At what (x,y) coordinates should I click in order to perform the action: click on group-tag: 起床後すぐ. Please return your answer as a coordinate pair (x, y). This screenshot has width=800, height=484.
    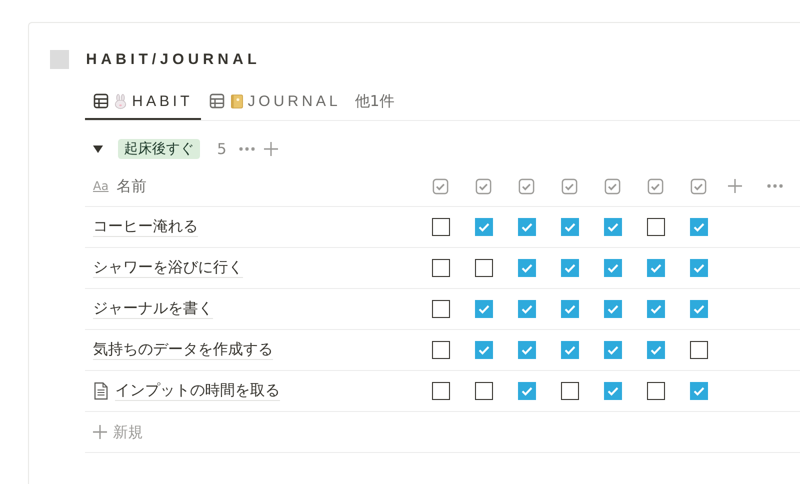
    Looking at the image, I should click on (159, 149).